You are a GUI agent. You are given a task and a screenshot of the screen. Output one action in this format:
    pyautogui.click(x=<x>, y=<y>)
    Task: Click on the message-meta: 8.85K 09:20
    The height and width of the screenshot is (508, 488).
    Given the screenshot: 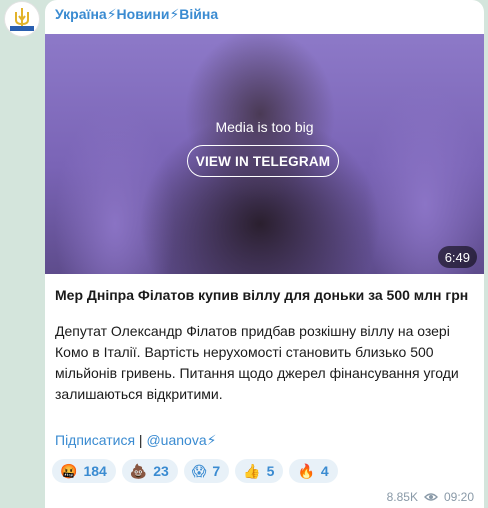 What is the action you would take?
    pyautogui.click(x=430, y=497)
    